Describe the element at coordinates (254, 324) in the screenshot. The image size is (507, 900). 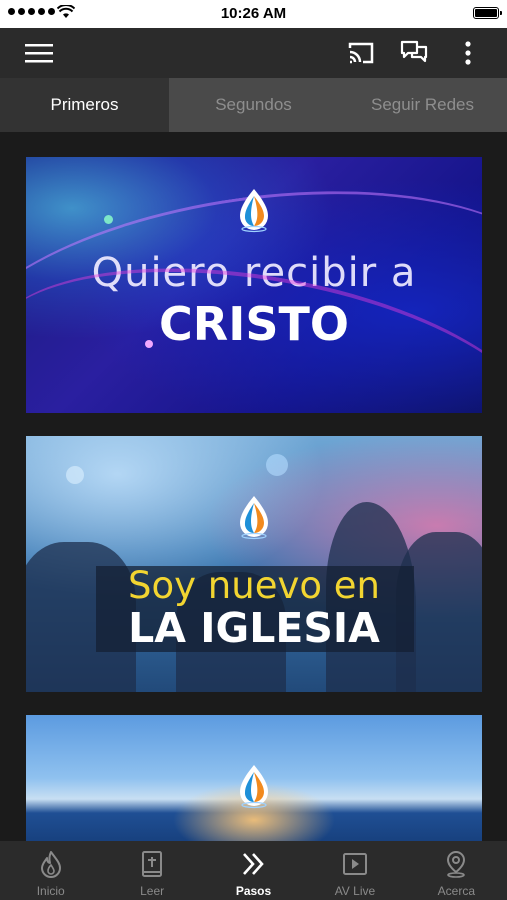
I see `card-title-line2: CRISTO` at that location.